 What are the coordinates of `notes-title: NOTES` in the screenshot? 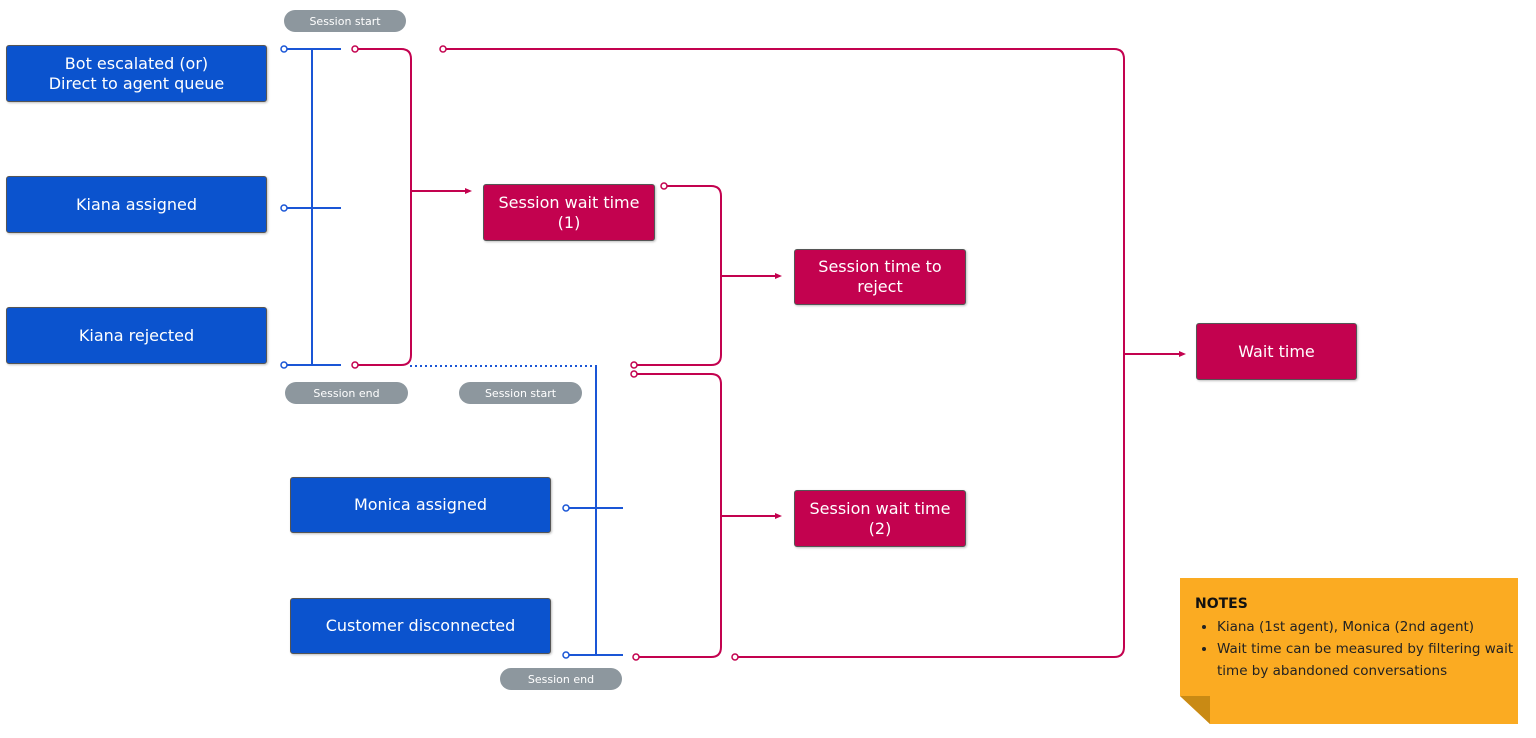 It's located at (1221, 604).